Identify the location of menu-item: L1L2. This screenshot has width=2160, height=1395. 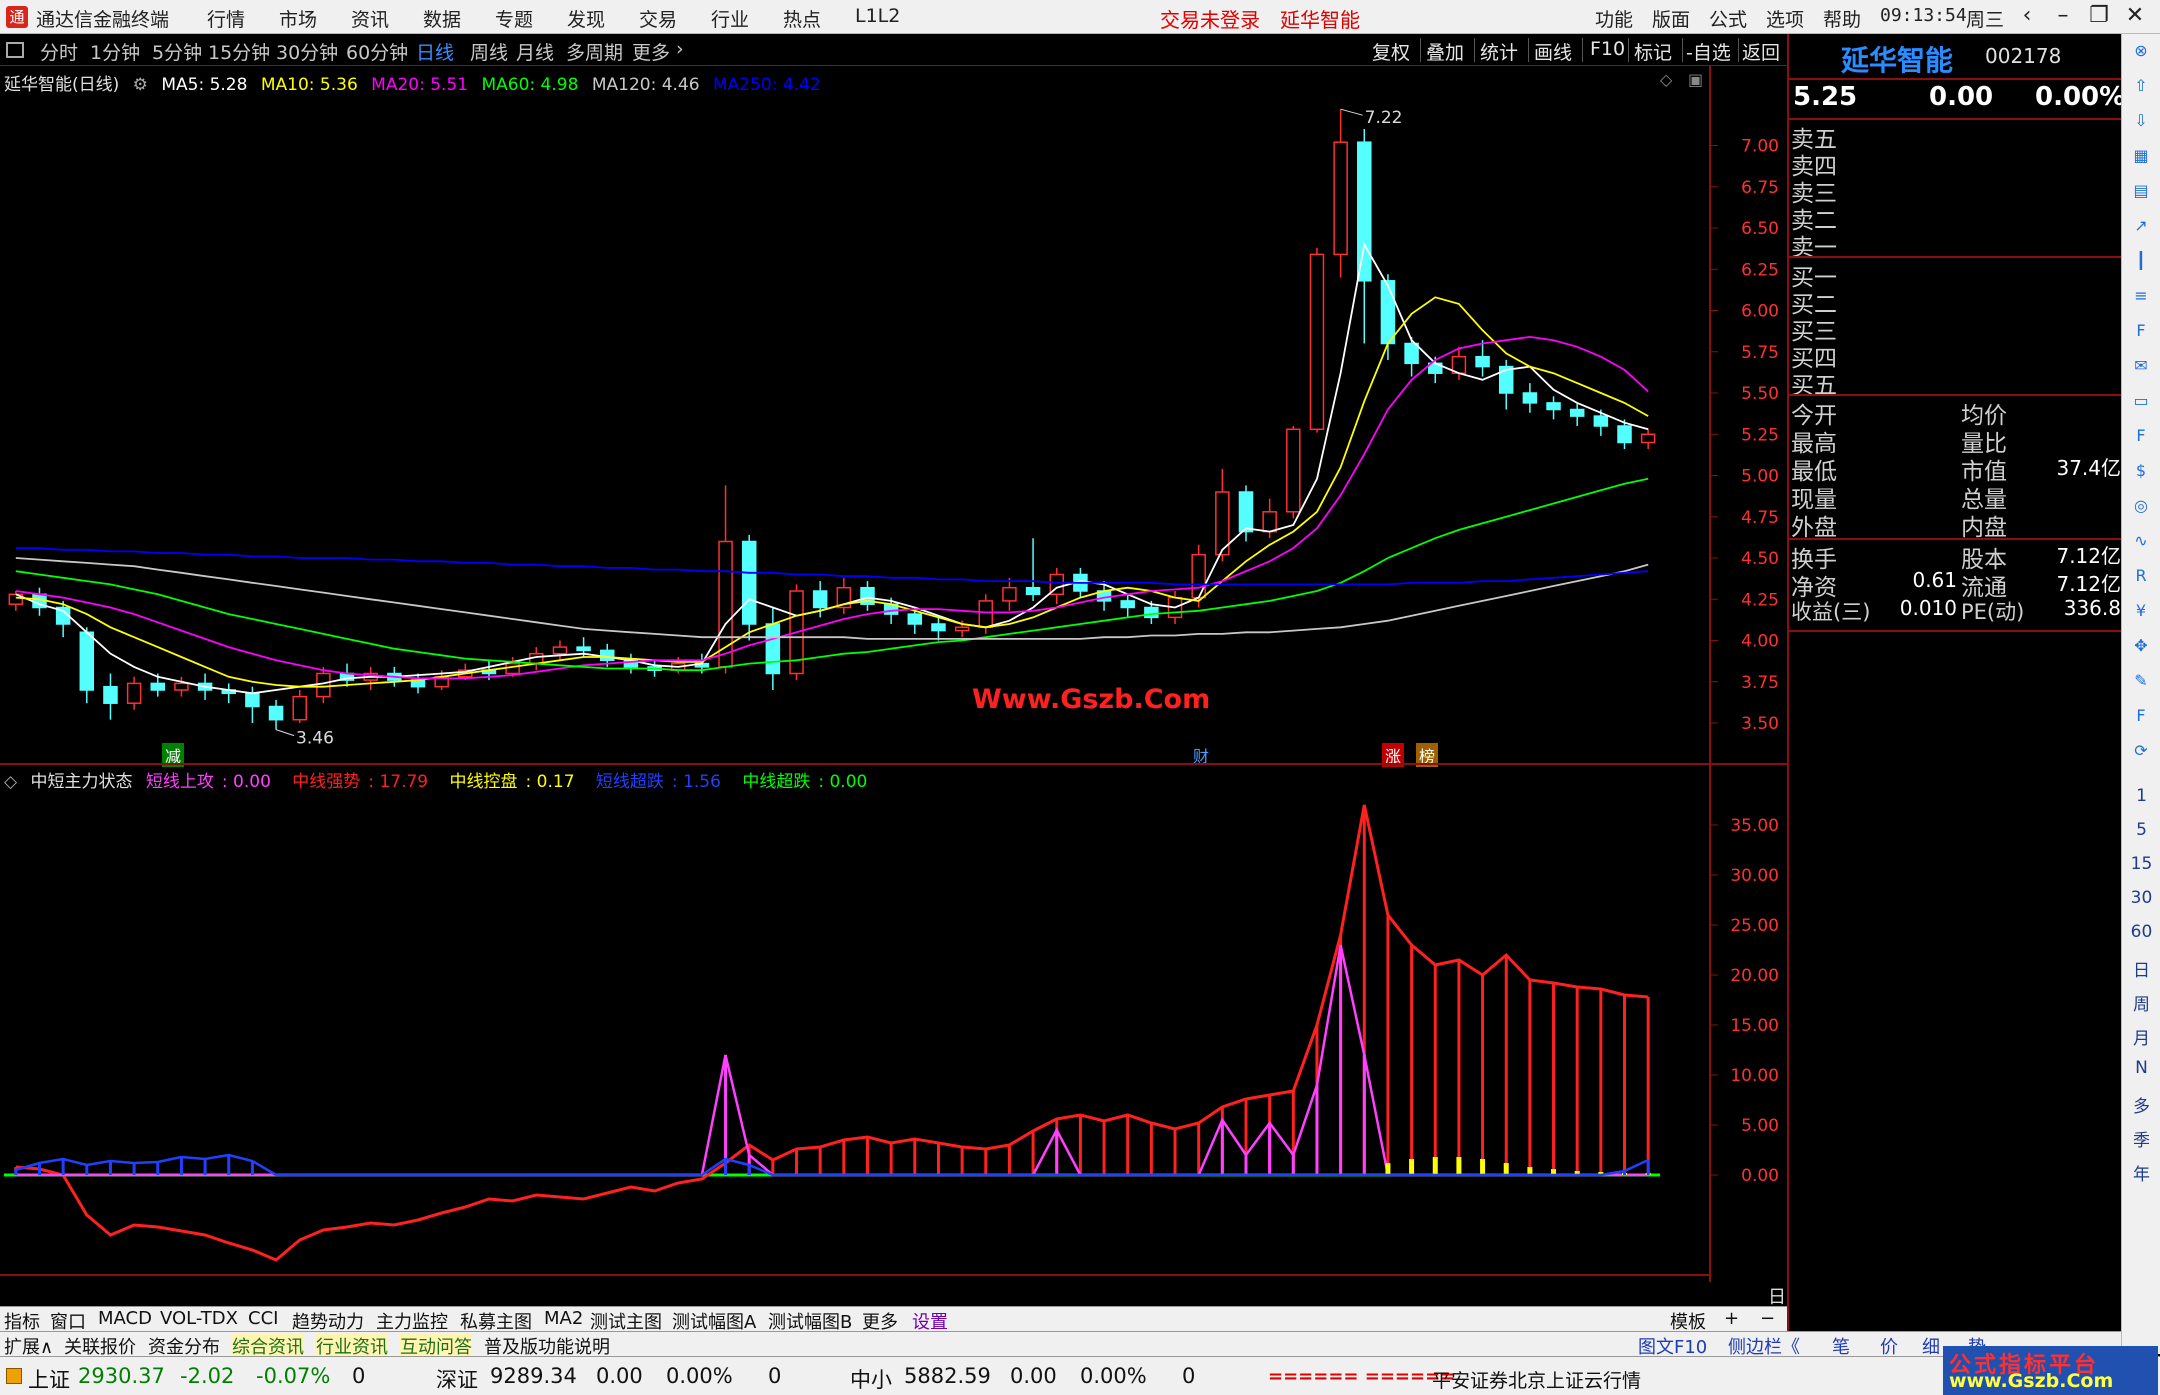
(877, 16).